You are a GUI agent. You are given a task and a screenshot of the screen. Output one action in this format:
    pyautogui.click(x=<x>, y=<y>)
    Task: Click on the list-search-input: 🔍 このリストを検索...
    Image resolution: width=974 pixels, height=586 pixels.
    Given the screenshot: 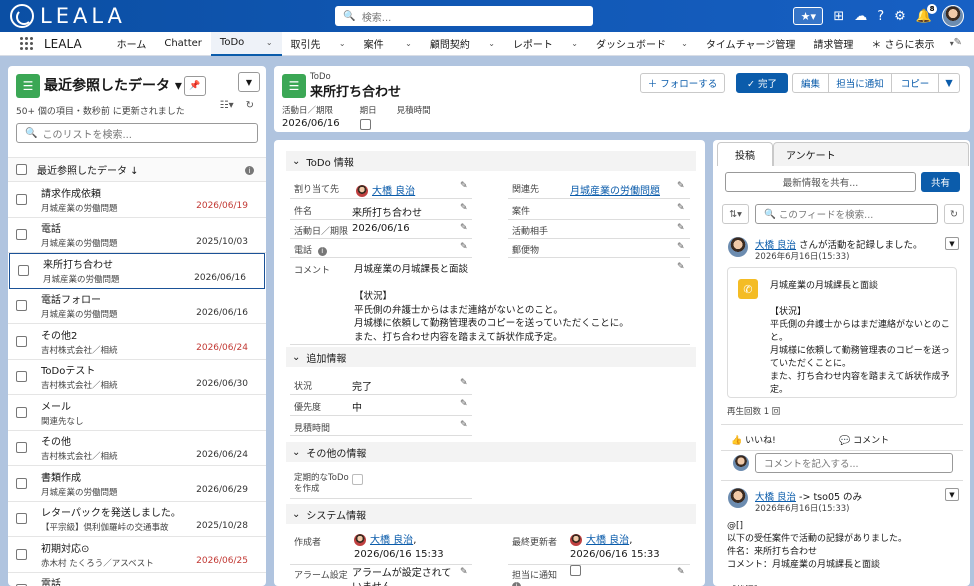 What is the action you would take?
    pyautogui.click(x=137, y=133)
    